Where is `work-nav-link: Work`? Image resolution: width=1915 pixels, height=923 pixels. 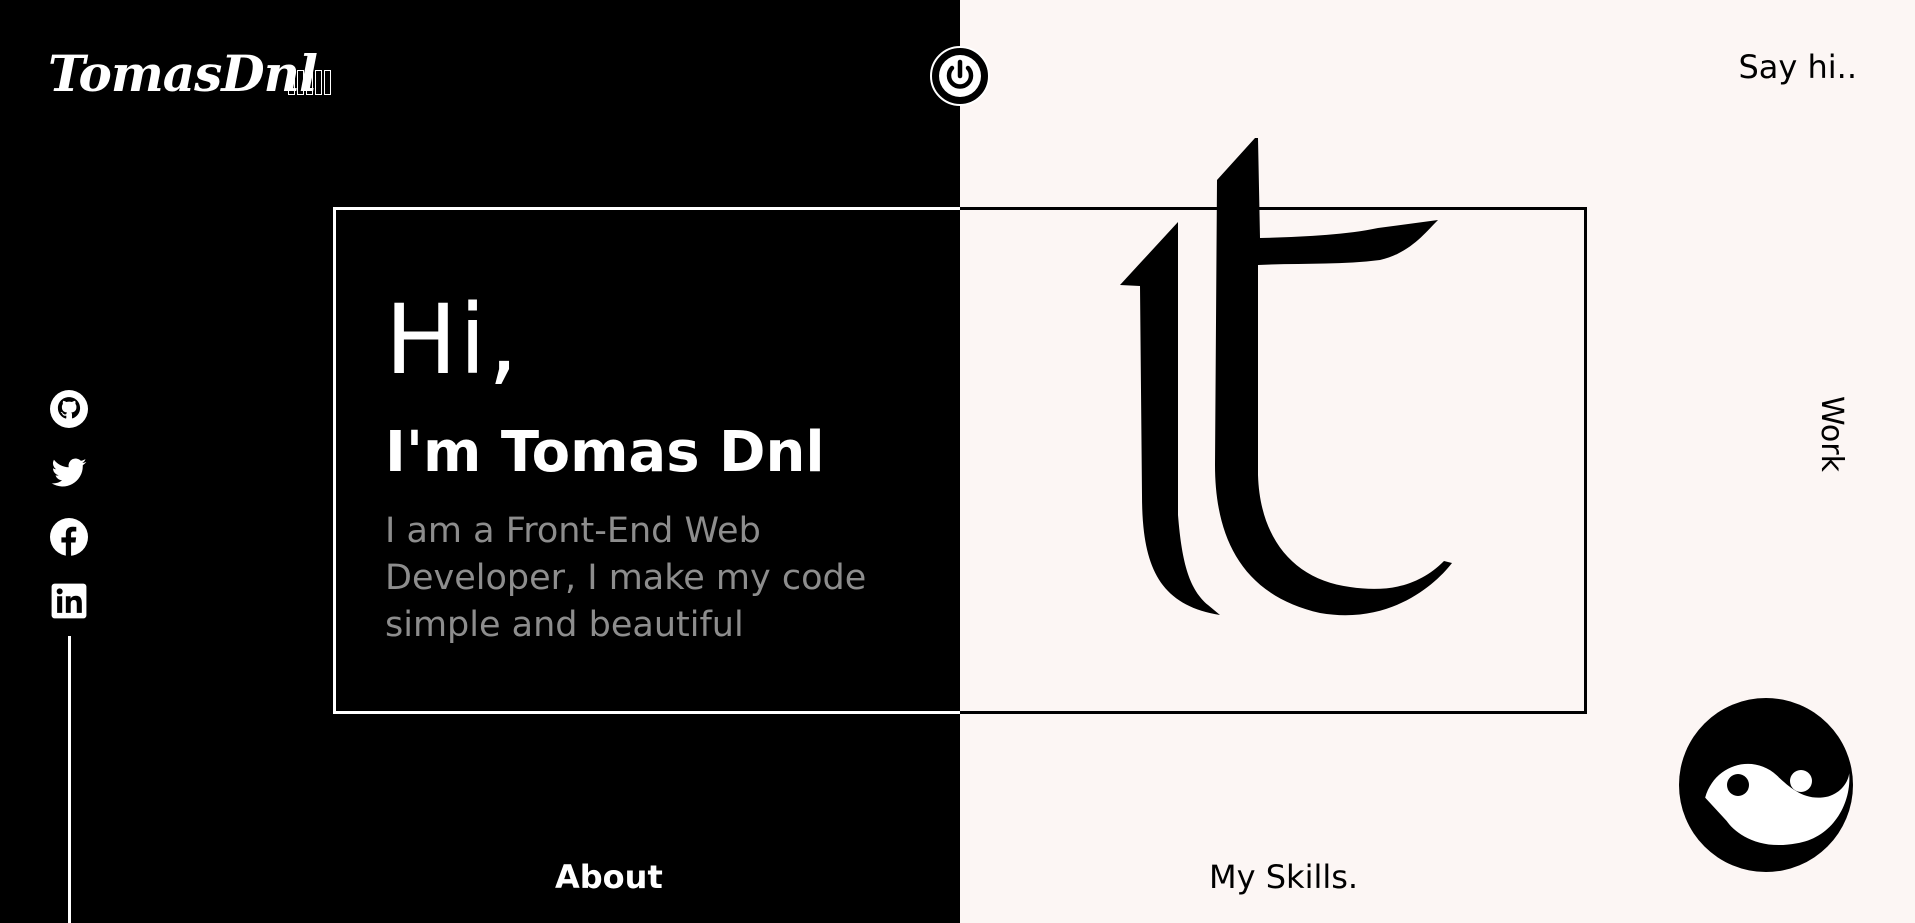
work-nav-link: Work is located at coordinates (1831, 434).